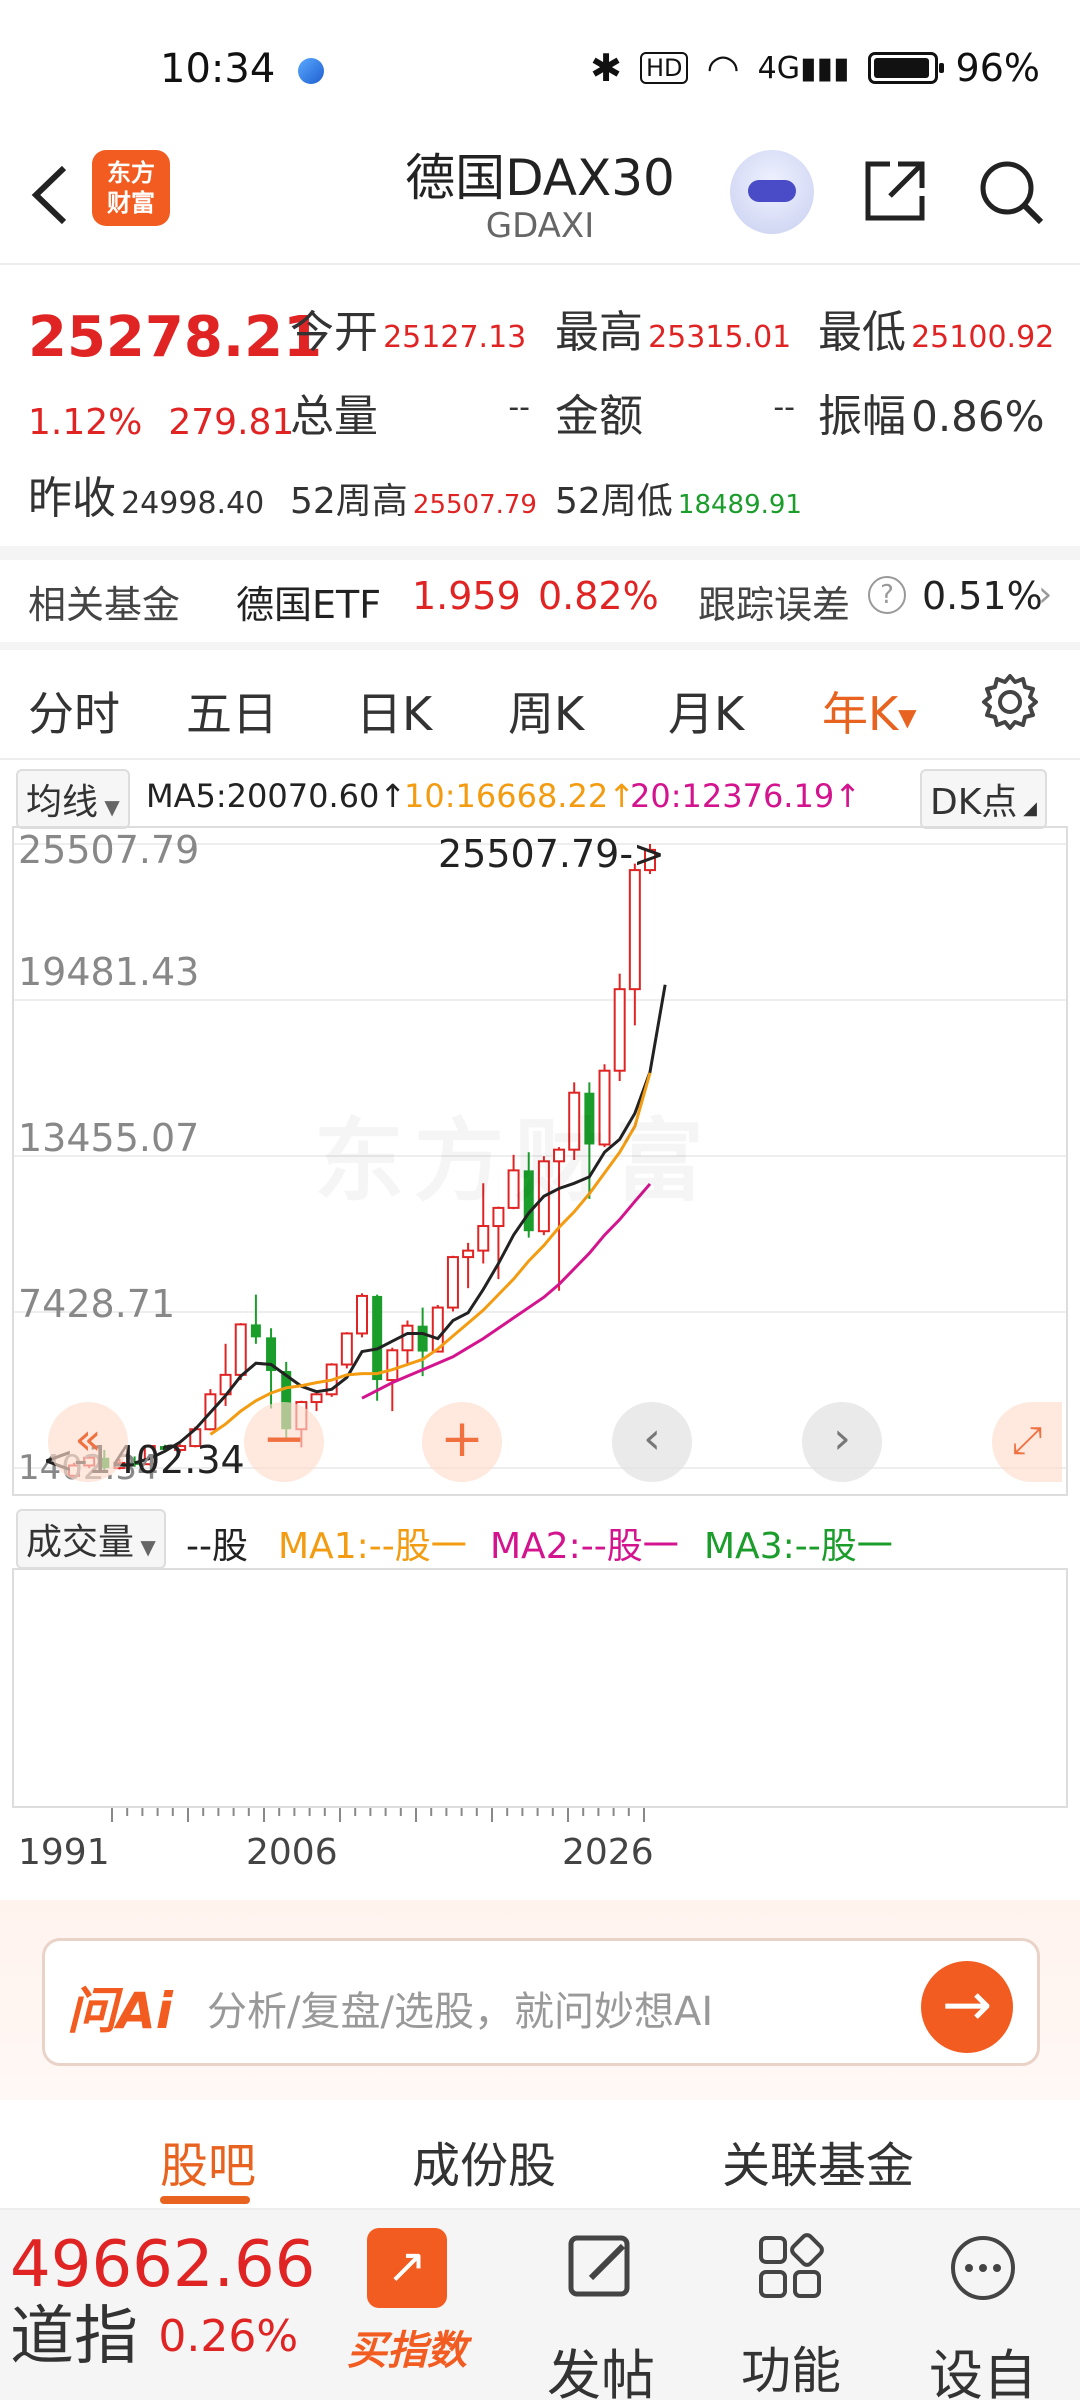  Describe the element at coordinates (372, 1546) in the screenshot. I see `volume-ma1: MA1:--股一` at that location.